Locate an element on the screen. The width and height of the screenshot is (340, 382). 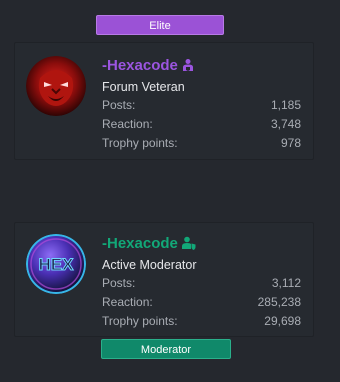
avatar: HEX is located at coordinates (56, 264).